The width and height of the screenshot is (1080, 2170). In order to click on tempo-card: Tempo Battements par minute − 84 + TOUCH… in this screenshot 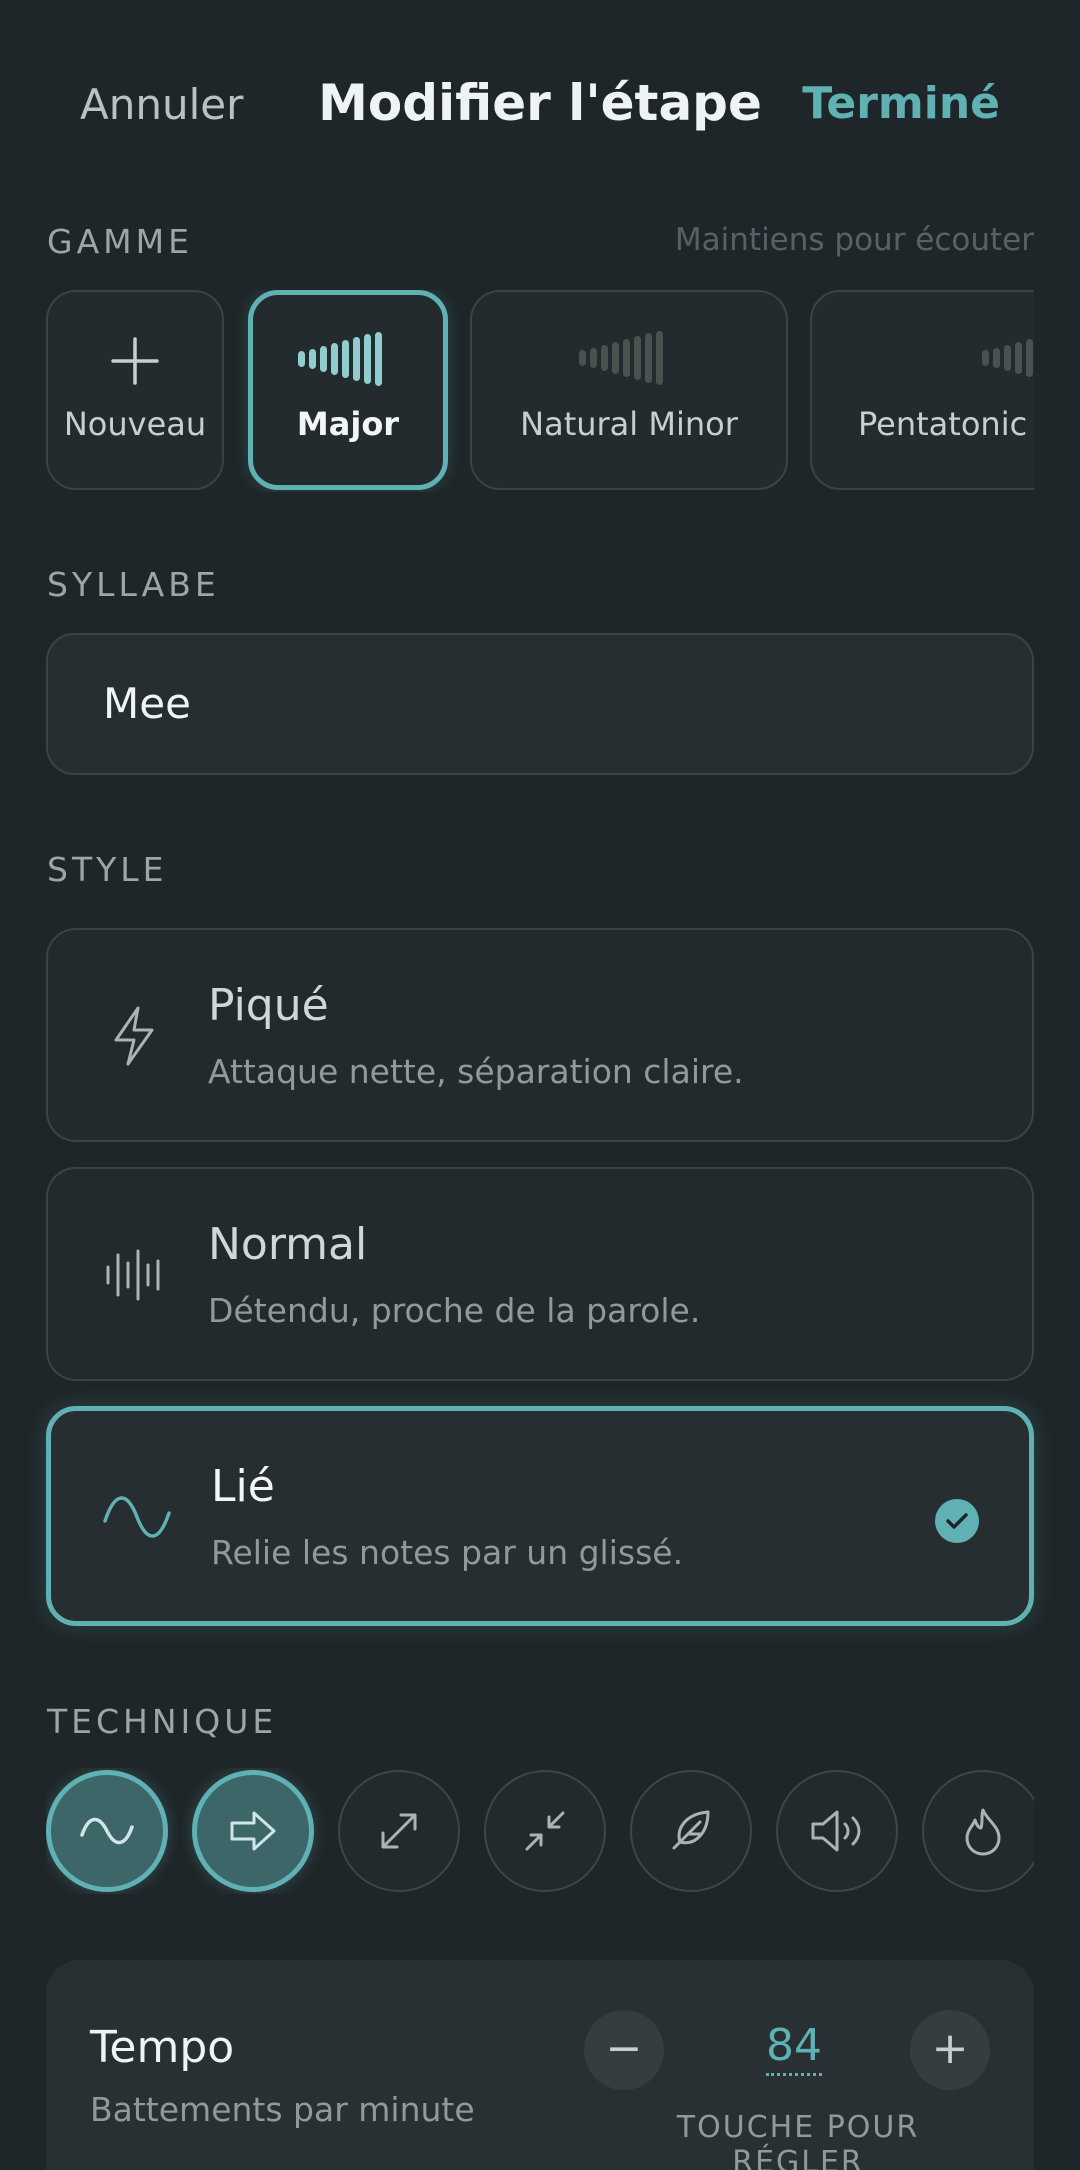, I will do `click(540, 2065)`.